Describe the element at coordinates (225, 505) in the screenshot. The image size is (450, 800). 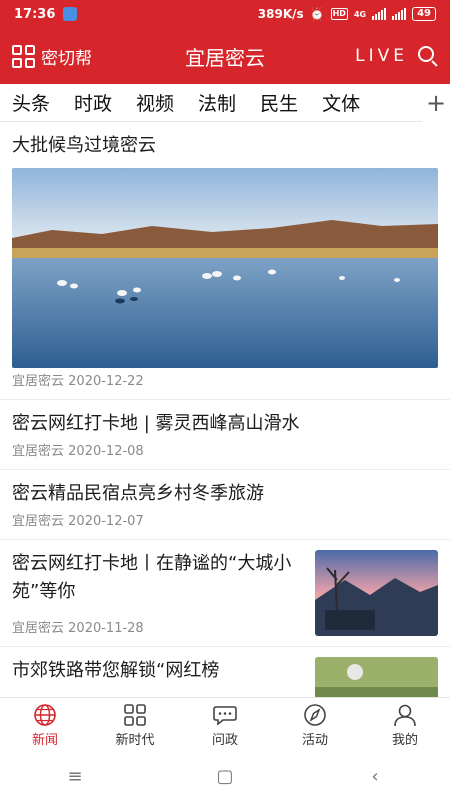
I see `news-item: 密云精品民宿点亮乡村冬季旅游 宜居密云 2020-12-07` at that location.